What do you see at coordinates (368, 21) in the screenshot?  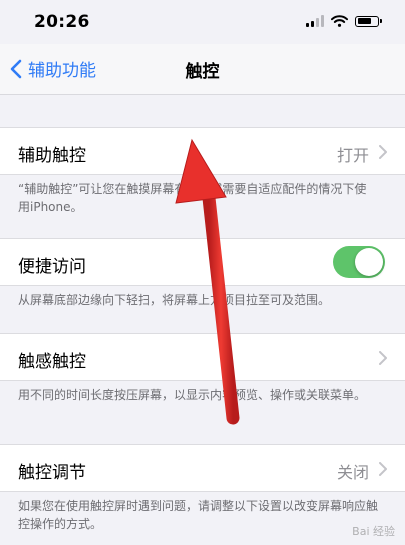 I see `battery-icon` at bounding box center [368, 21].